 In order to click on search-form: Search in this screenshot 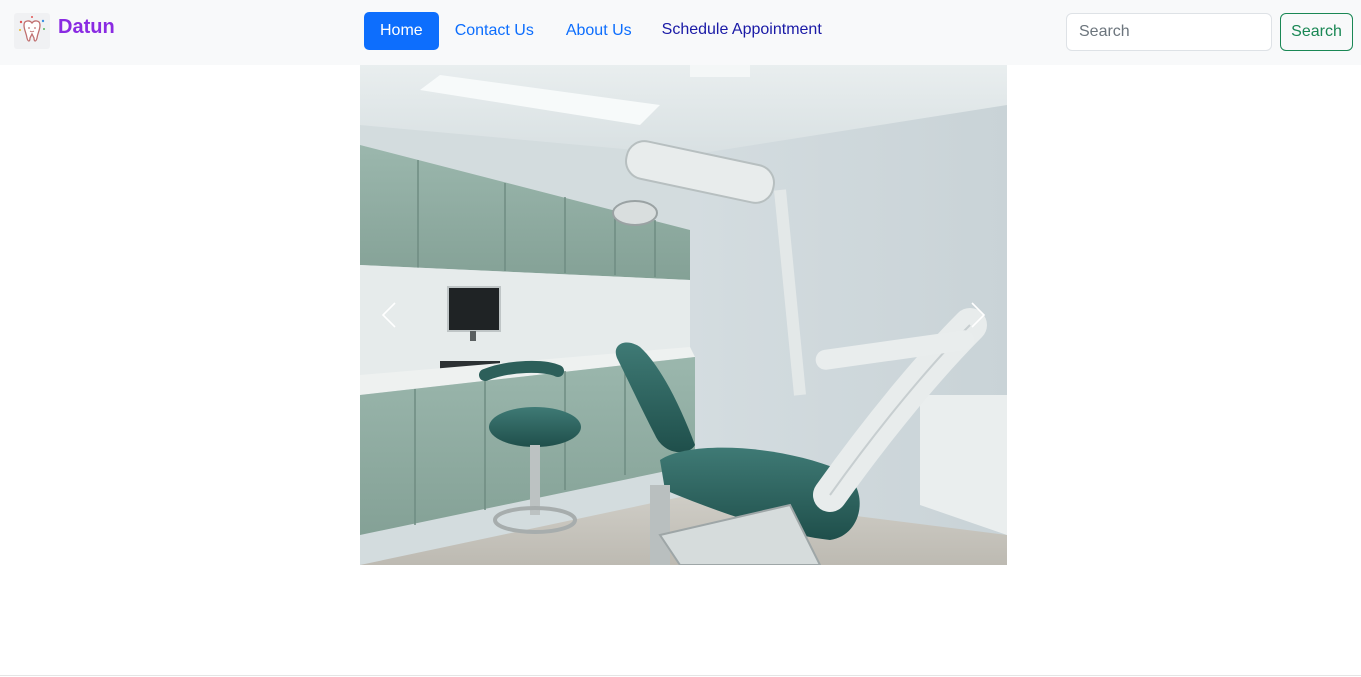, I will do `click(1209, 32)`.